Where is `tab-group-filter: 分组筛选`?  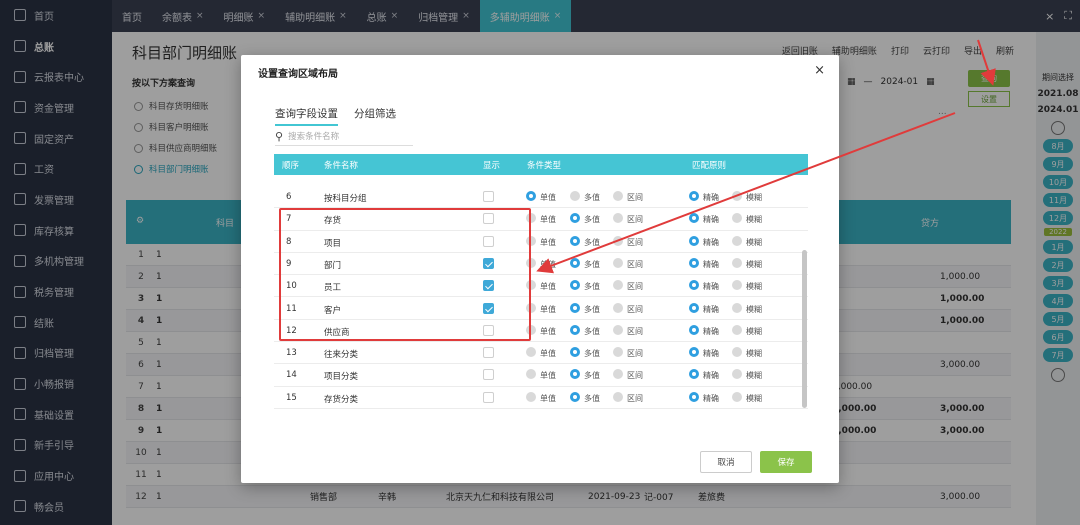 tab-group-filter: 分组筛选 is located at coordinates (375, 116).